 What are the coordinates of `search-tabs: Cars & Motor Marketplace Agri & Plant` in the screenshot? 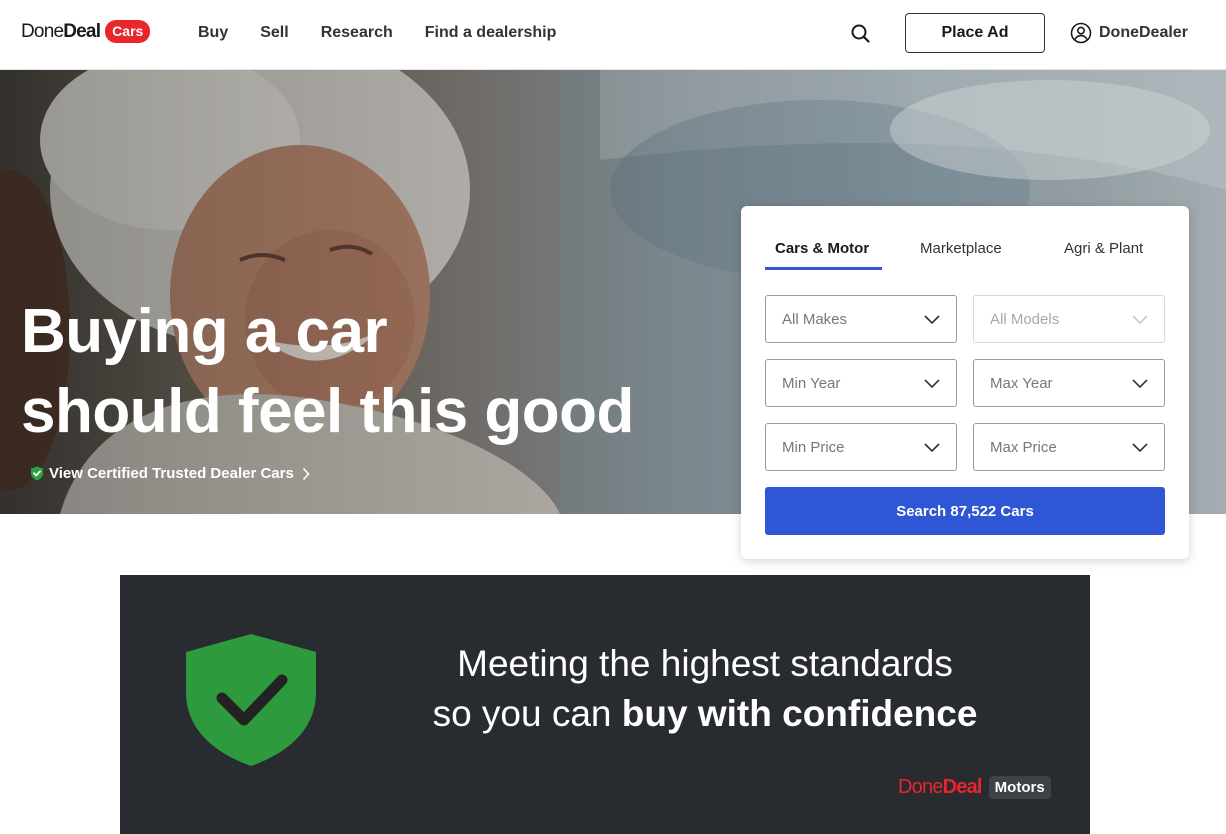 It's located at (965, 255).